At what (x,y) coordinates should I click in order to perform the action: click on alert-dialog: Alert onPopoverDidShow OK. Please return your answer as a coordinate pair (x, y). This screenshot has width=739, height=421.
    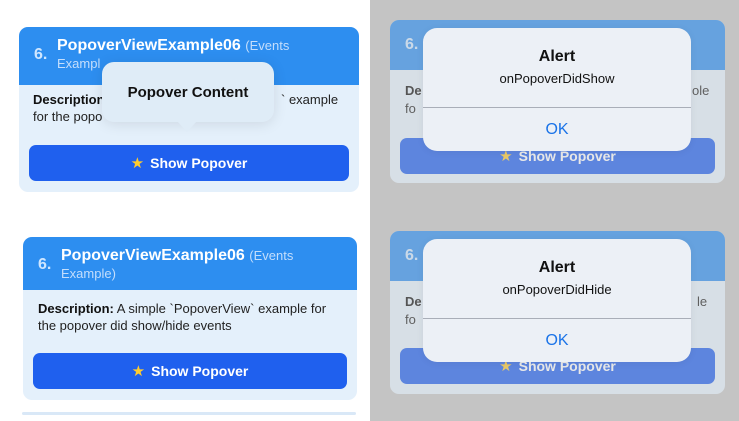
    Looking at the image, I should click on (557, 89).